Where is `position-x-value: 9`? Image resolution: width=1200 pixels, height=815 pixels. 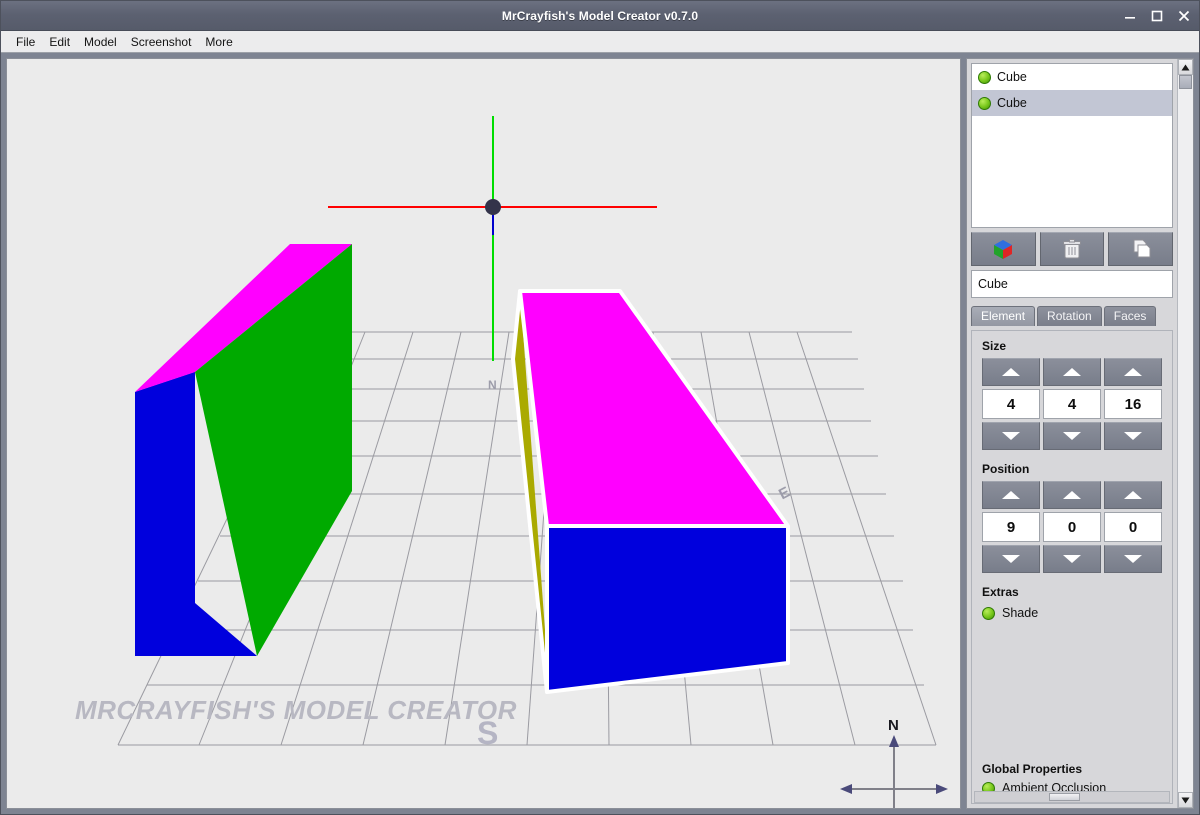 position-x-value: 9 is located at coordinates (1011, 527).